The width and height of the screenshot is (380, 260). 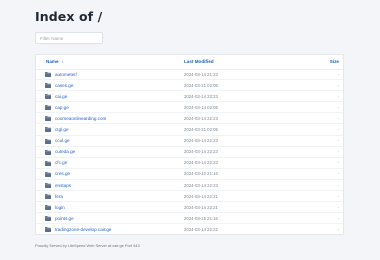 I want to click on modified-date: 2024-03-14 22:22, so click(x=201, y=229).